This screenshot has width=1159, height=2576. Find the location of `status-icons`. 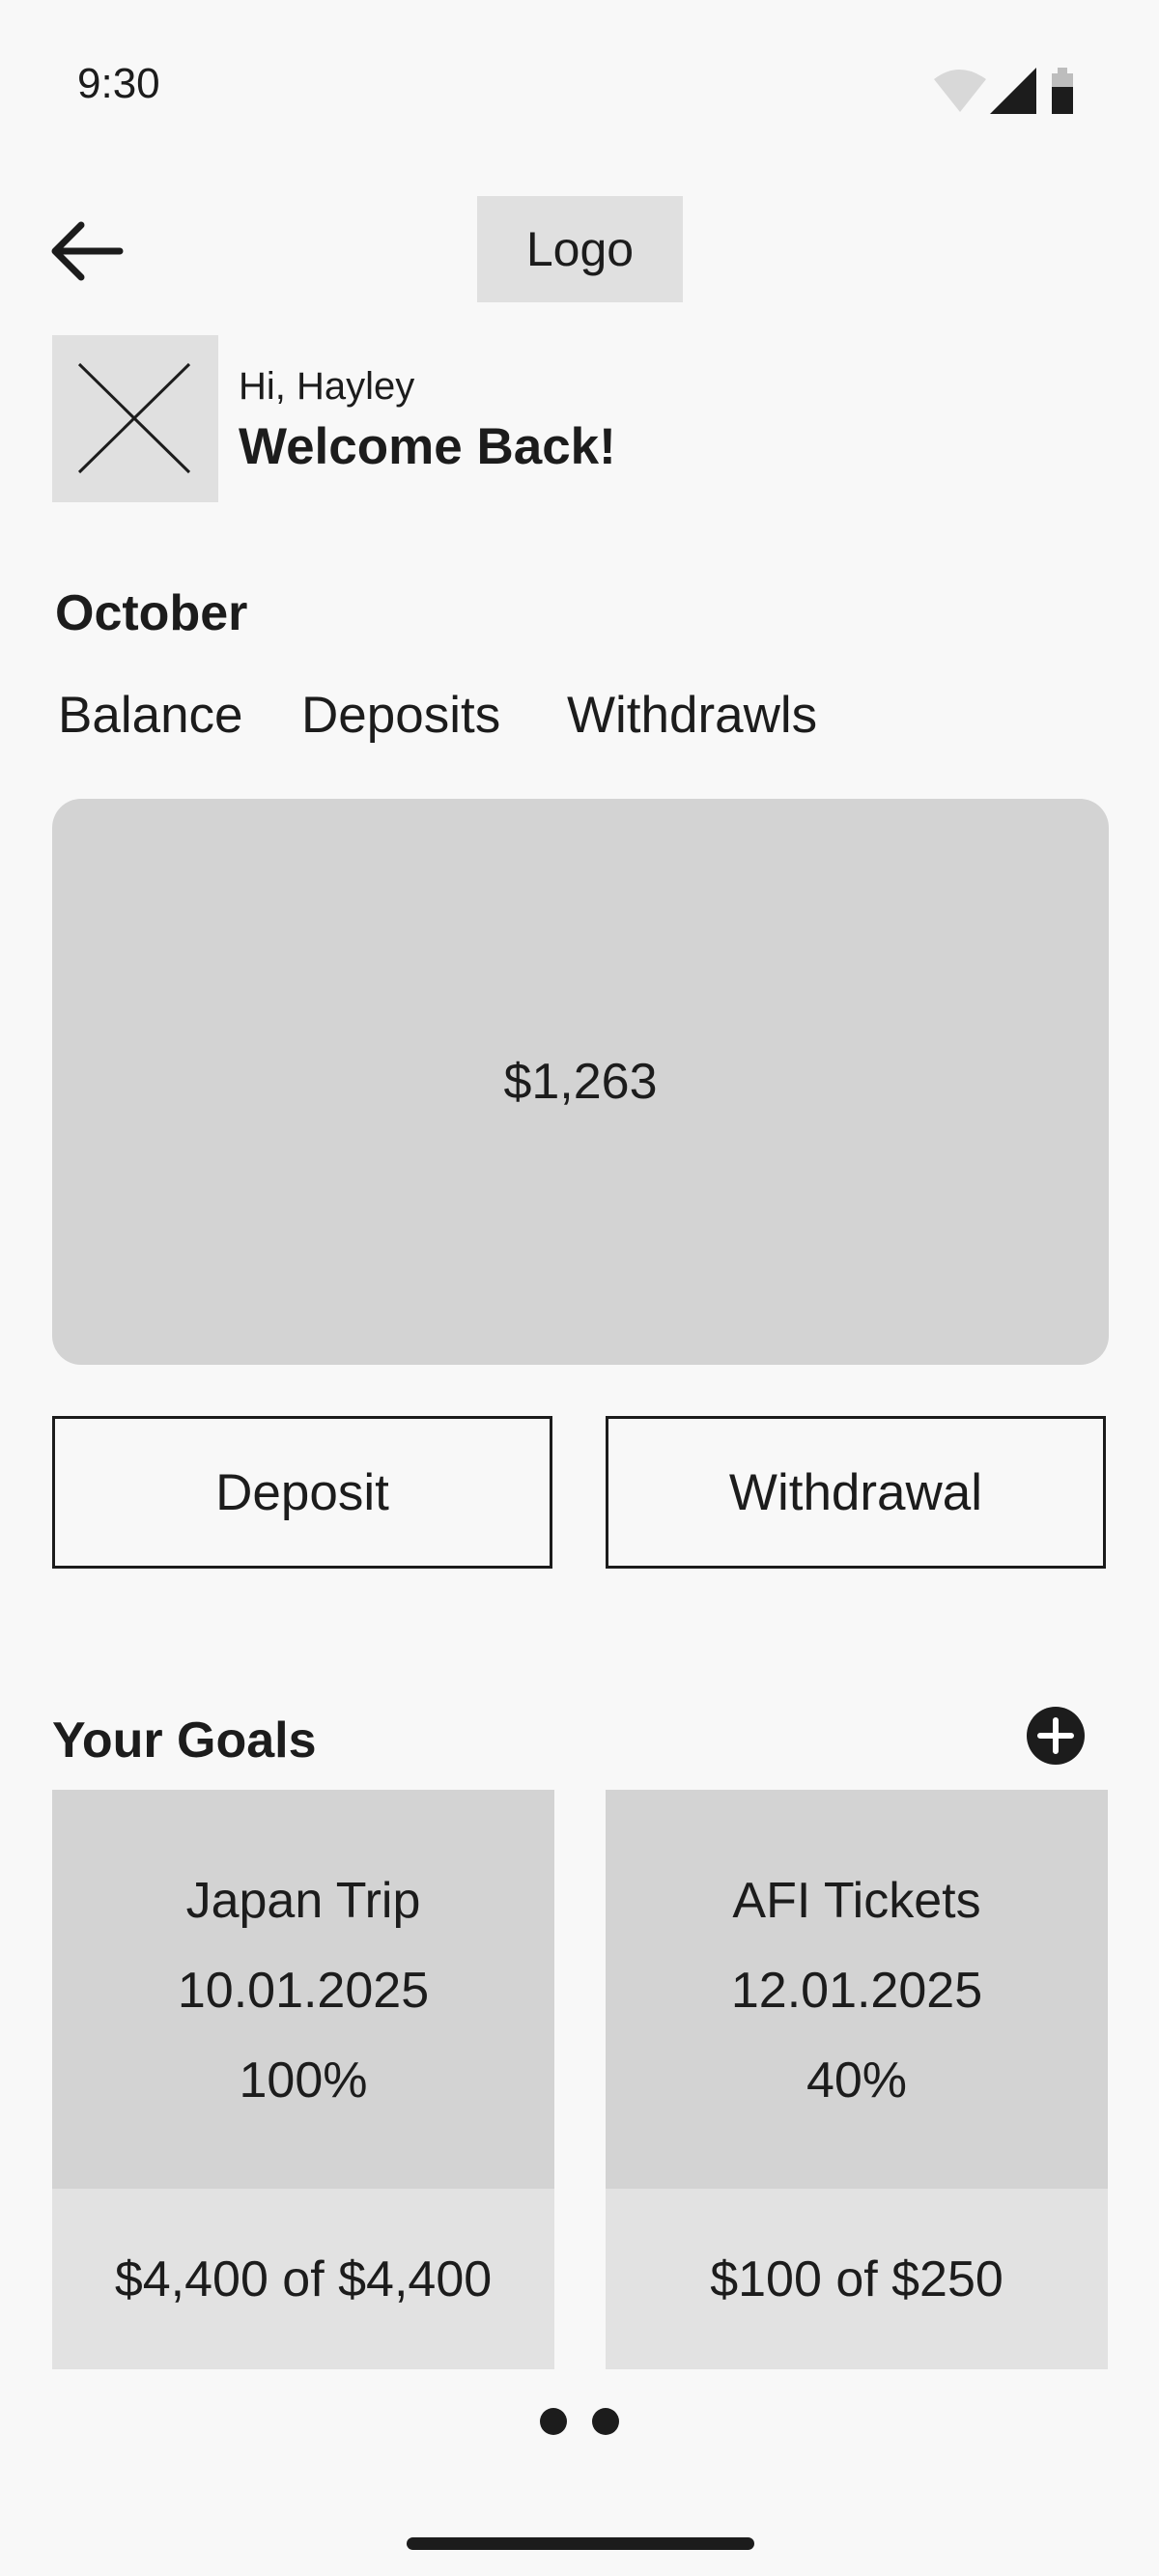

status-icons is located at coordinates (1010, 89).